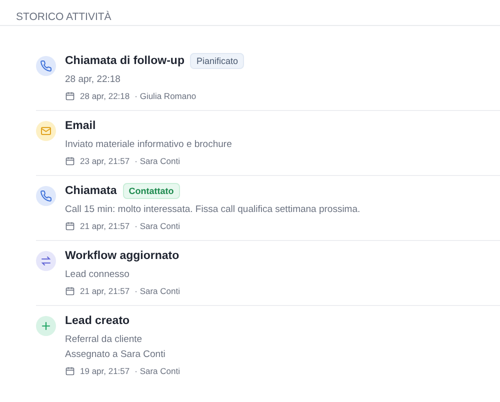 Image resolution: width=500 pixels, height=402 pixels. I want to click on activity-date: 19 apr, 21:57, so click(105, 371).